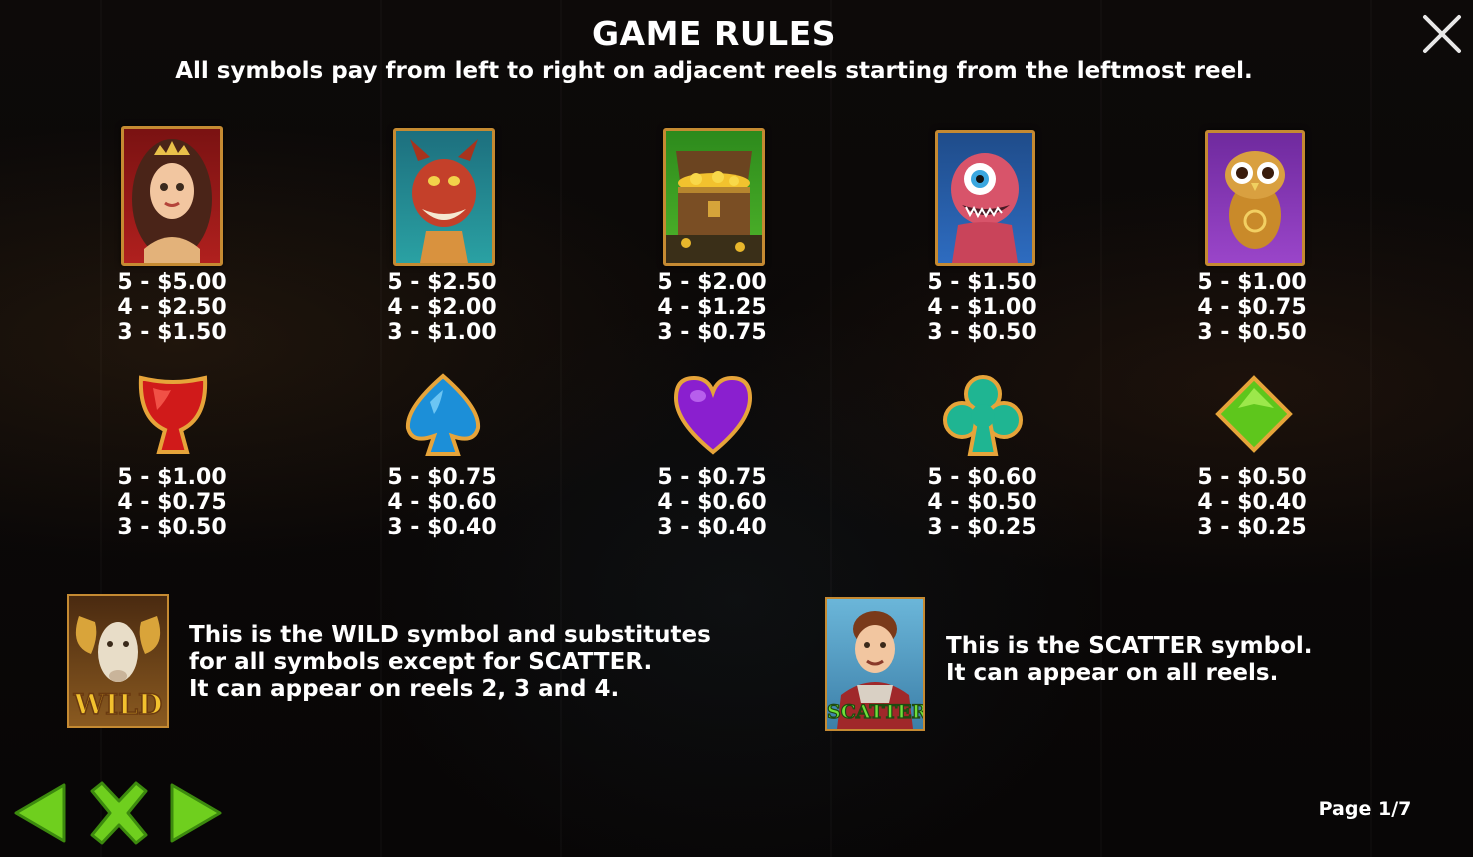 The width and height of the screenshot is (1473, 857). Describe the element at coordinates (172, 196) in the screenshot. I see `princess-symbol-icon` at that location.